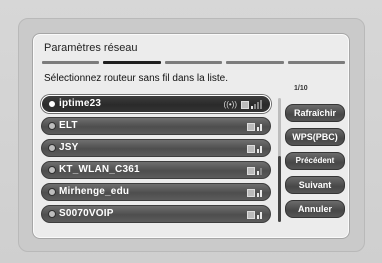 The height and width of the screenshot is (263, 382). I want to click on network-name: KT_WLAN_C361, so click(99, 169).